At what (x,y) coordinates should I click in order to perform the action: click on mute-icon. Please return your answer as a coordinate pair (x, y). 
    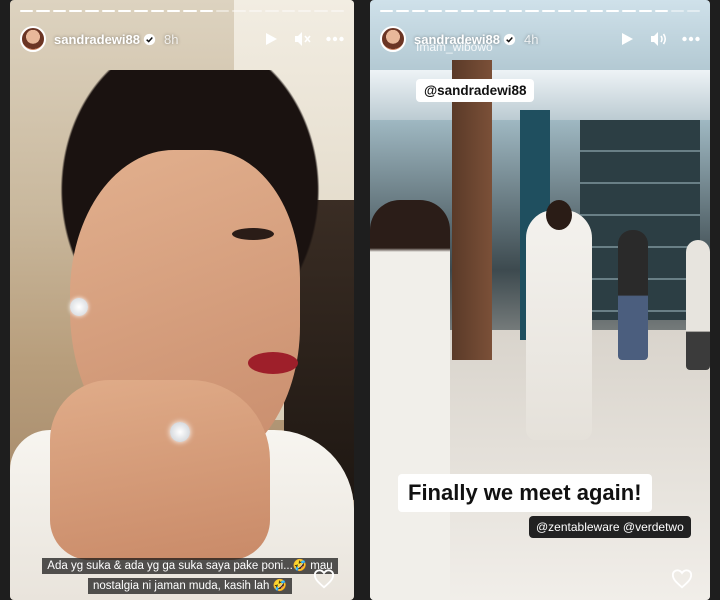
    Looking at the image, I should click on (303, 39).